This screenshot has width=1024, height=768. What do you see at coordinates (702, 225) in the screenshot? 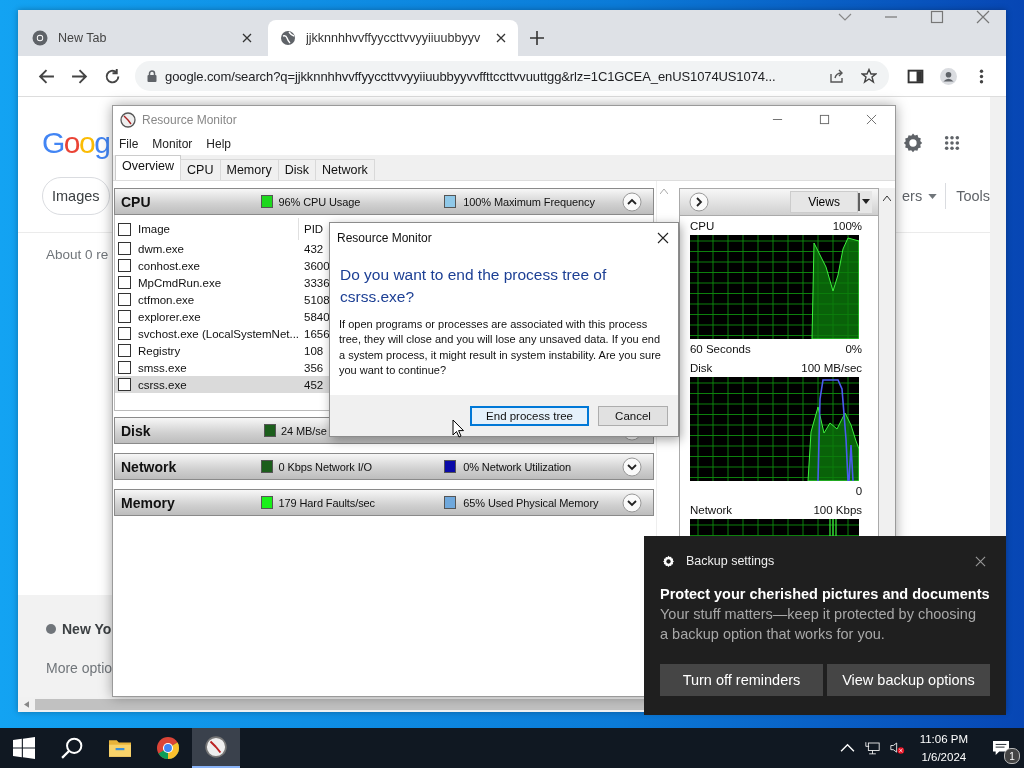
I see `graph-title: CPU` at bounding box center [702, 225].